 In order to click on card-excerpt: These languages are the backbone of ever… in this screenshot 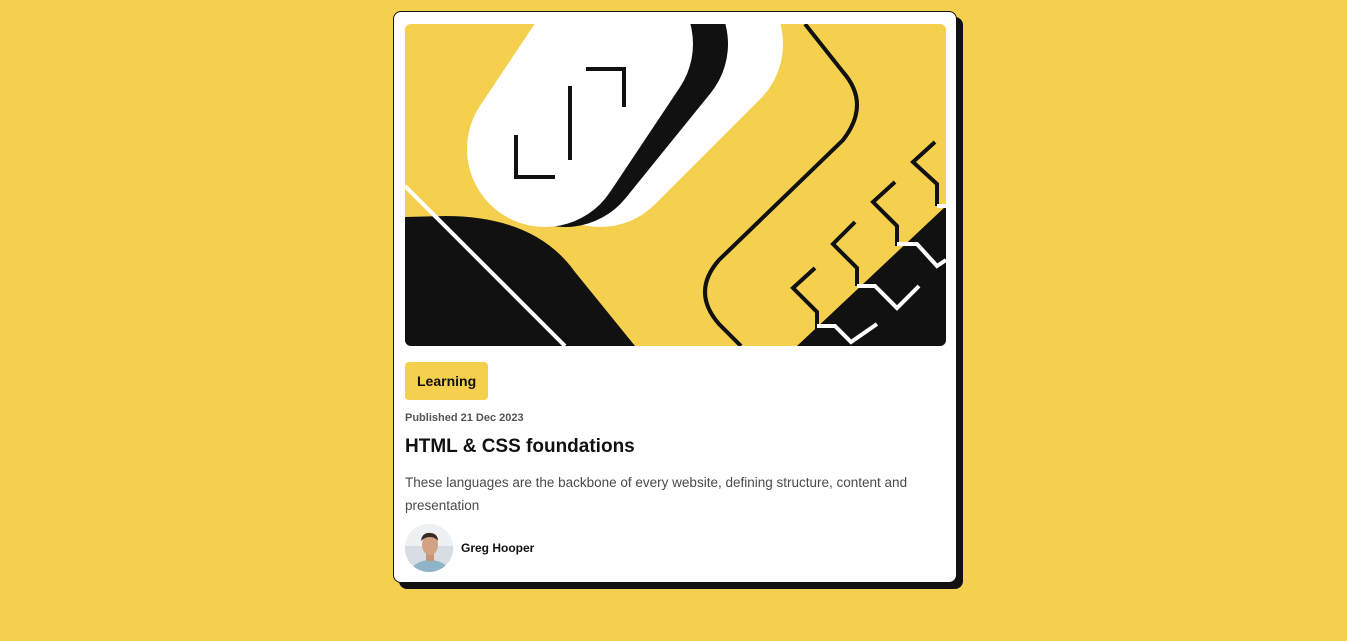, I will do `click(656, 494)`.